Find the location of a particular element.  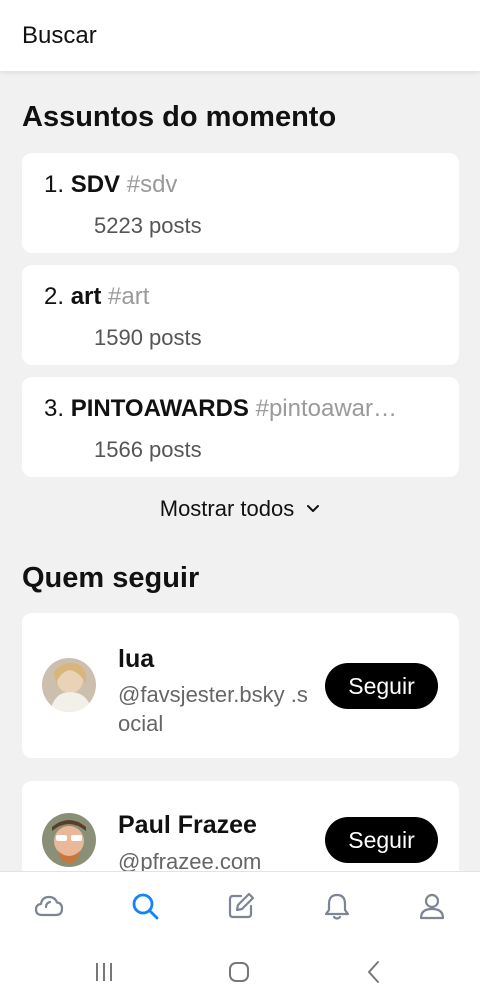

trend-rank: 1. is located at coordinates (54, 184).